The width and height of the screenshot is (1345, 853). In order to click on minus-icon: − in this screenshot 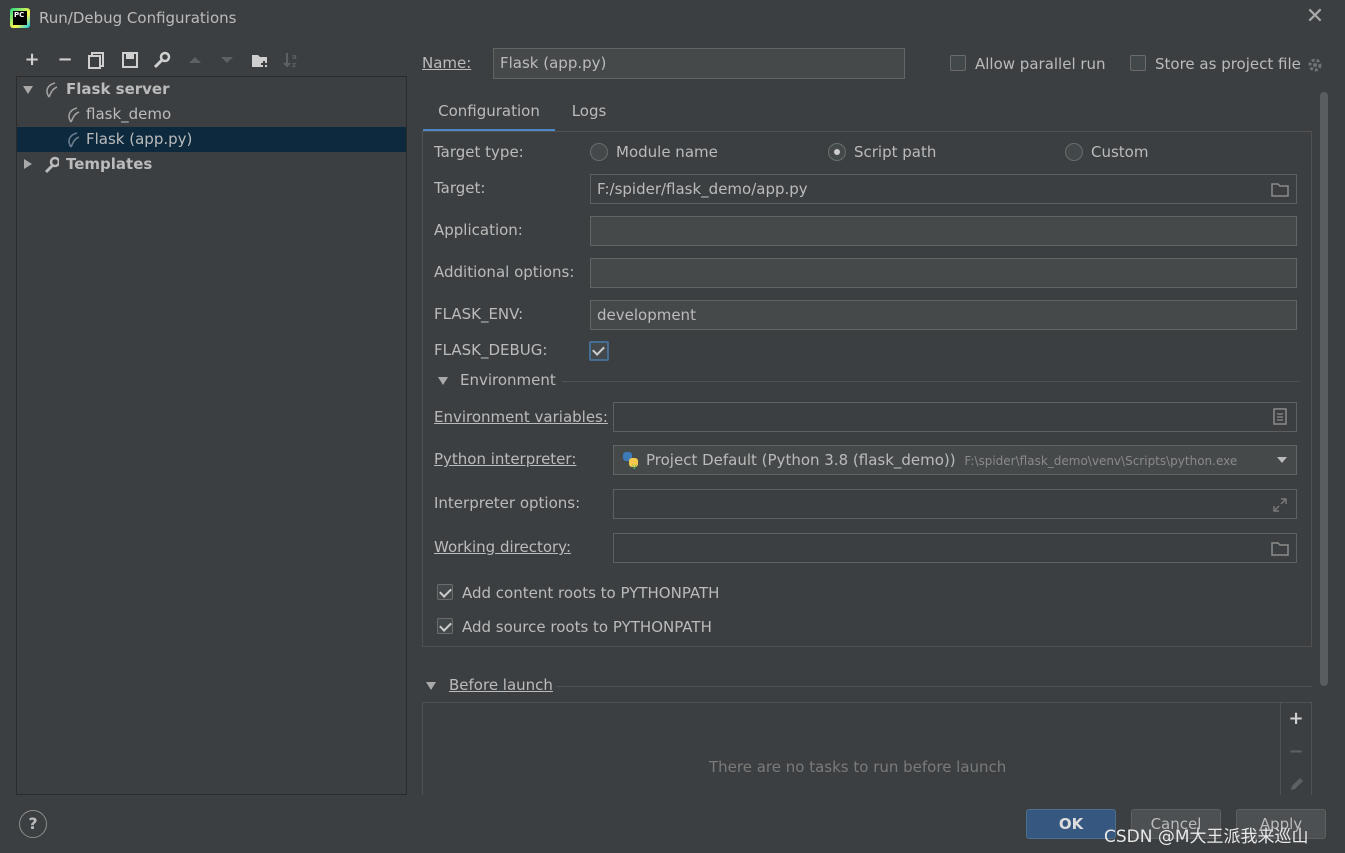, I will do `click(65, 60)`.